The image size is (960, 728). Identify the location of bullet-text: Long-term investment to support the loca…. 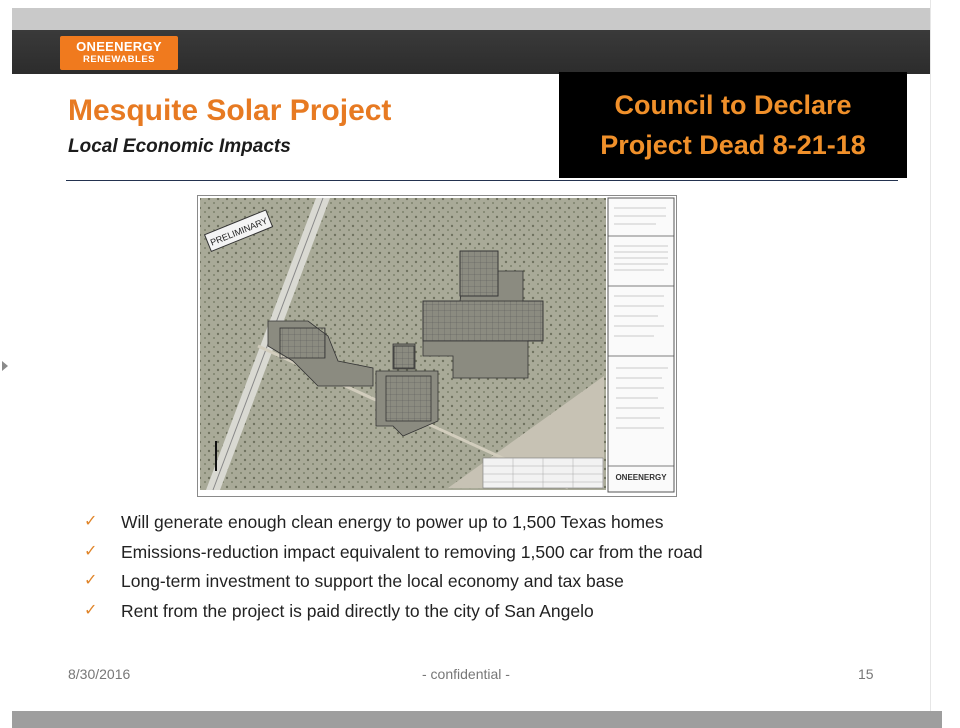
(372, 581).